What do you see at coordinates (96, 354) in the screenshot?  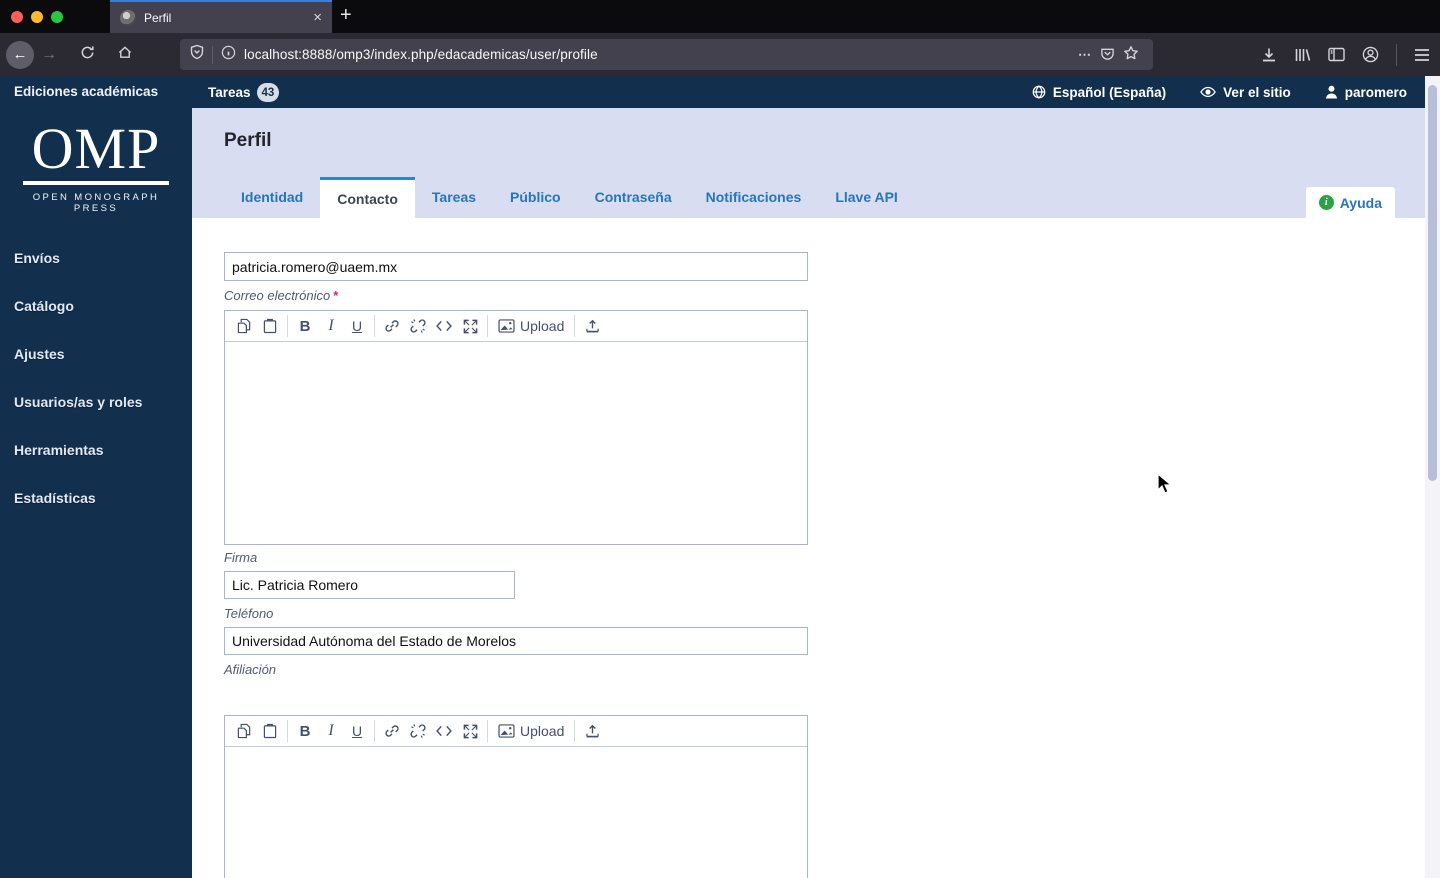 I see `sidebar-item-ajustes: Ajustes` at bounding box center [96, 354].